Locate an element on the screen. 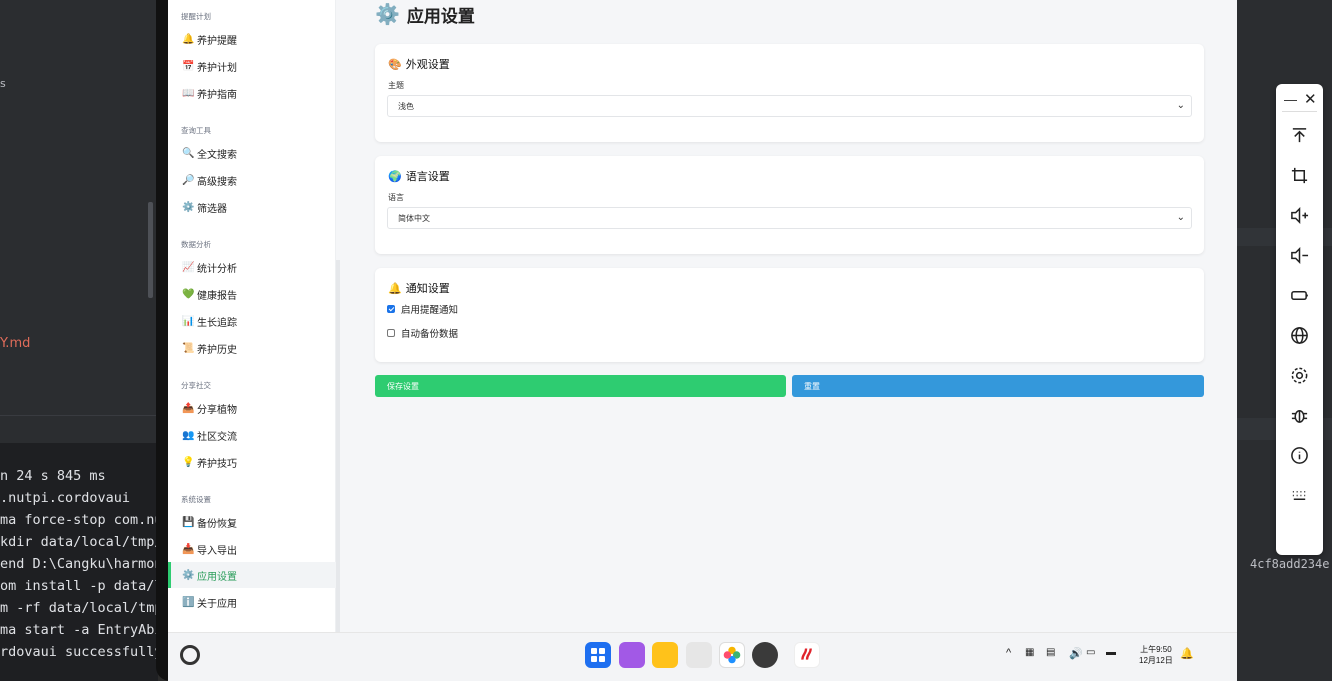 The height and width of the screenshot is (681, 1332). settings-app-icon is located at coordinates (765, 655).